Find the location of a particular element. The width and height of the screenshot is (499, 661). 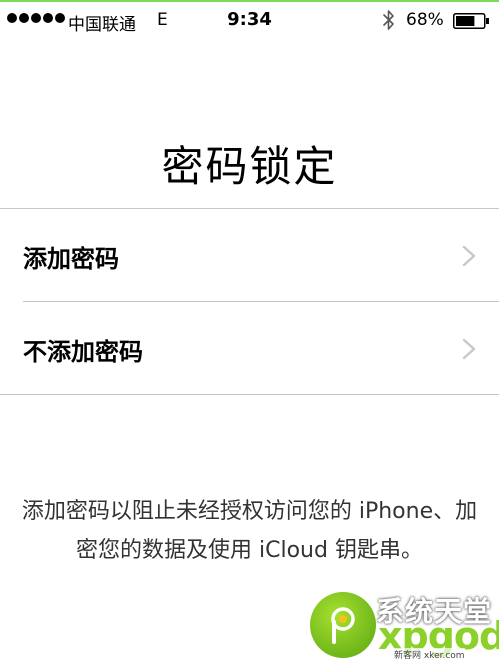

bluetooth-icon is located at coordinates (389, 22).